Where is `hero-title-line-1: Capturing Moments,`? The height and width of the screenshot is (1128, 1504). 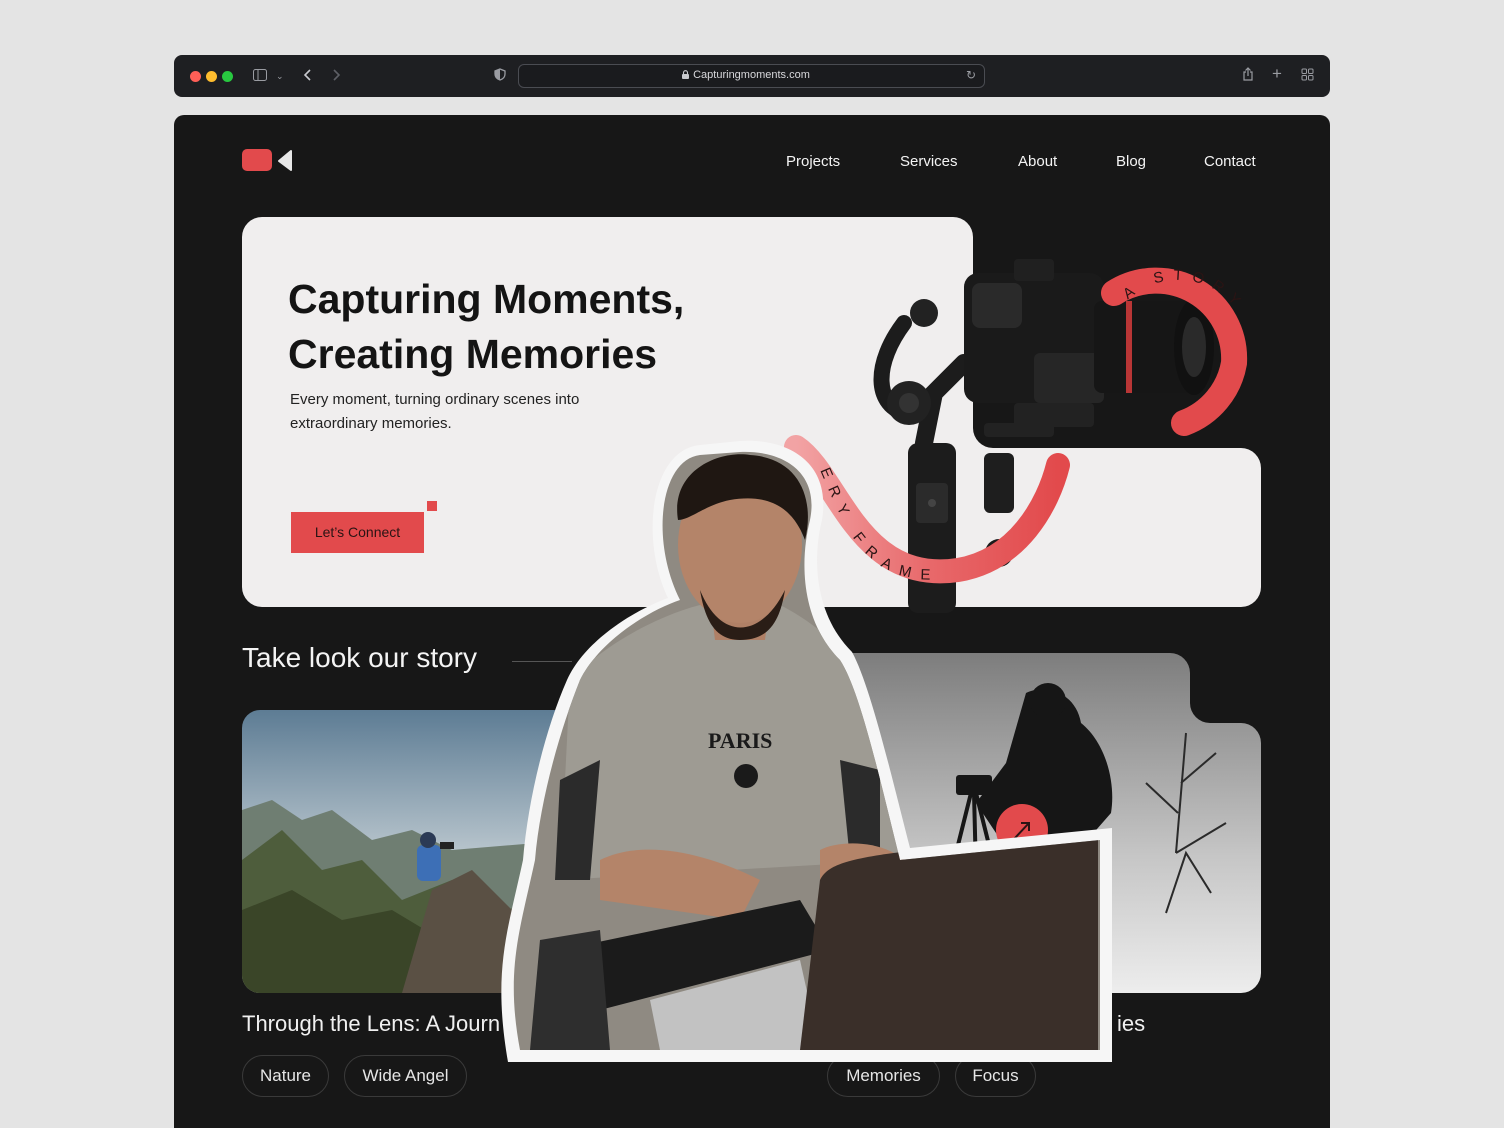
hero-title-line-1: Capturing Moments, is located at coordinates (486, 299).